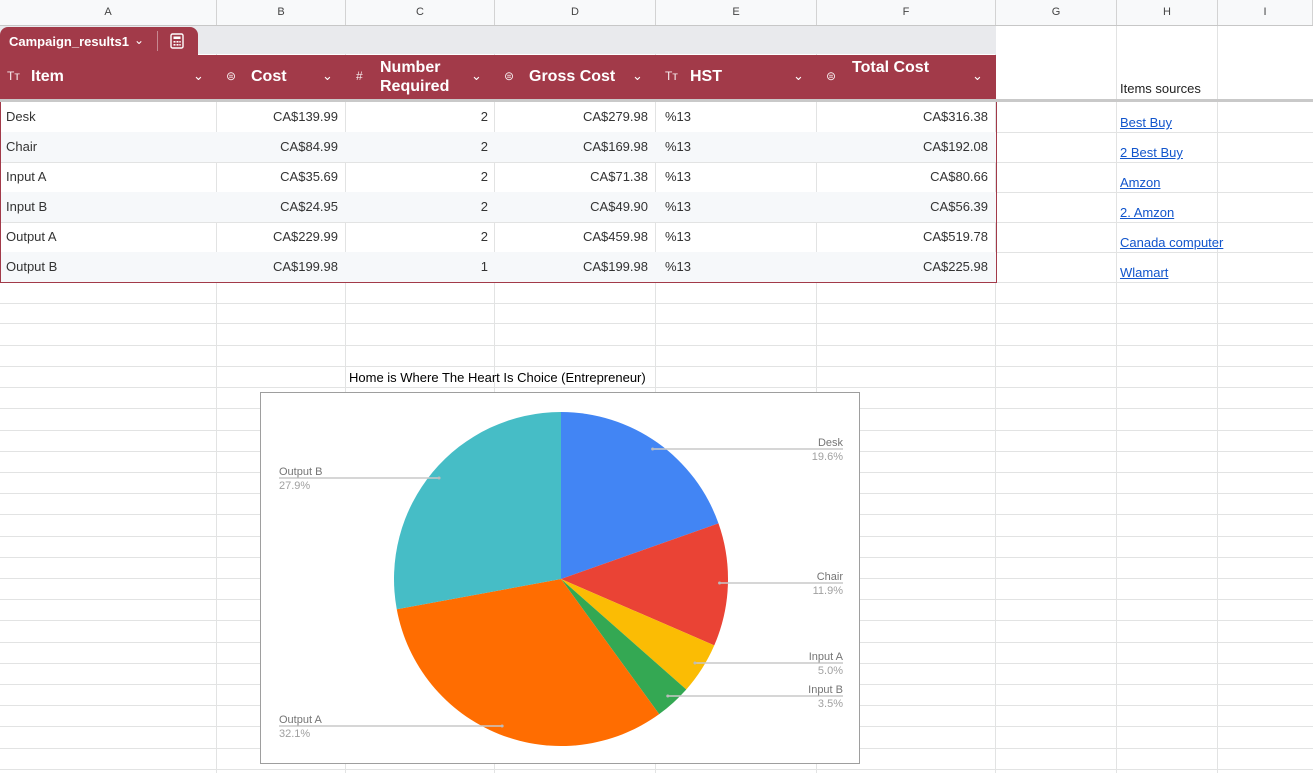  What do you see at coordinates (827, 457) in the screenshot?
I see `pie-percentage: 19.6%` at bounding box center [827, 457].